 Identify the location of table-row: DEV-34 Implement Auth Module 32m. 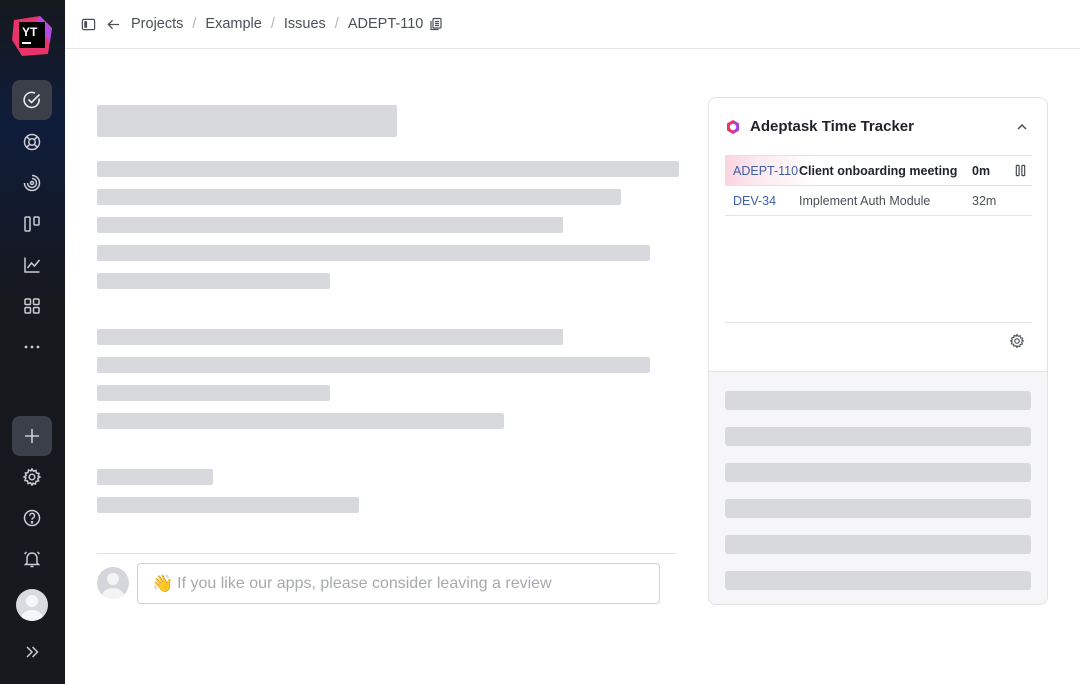
(878, 201).